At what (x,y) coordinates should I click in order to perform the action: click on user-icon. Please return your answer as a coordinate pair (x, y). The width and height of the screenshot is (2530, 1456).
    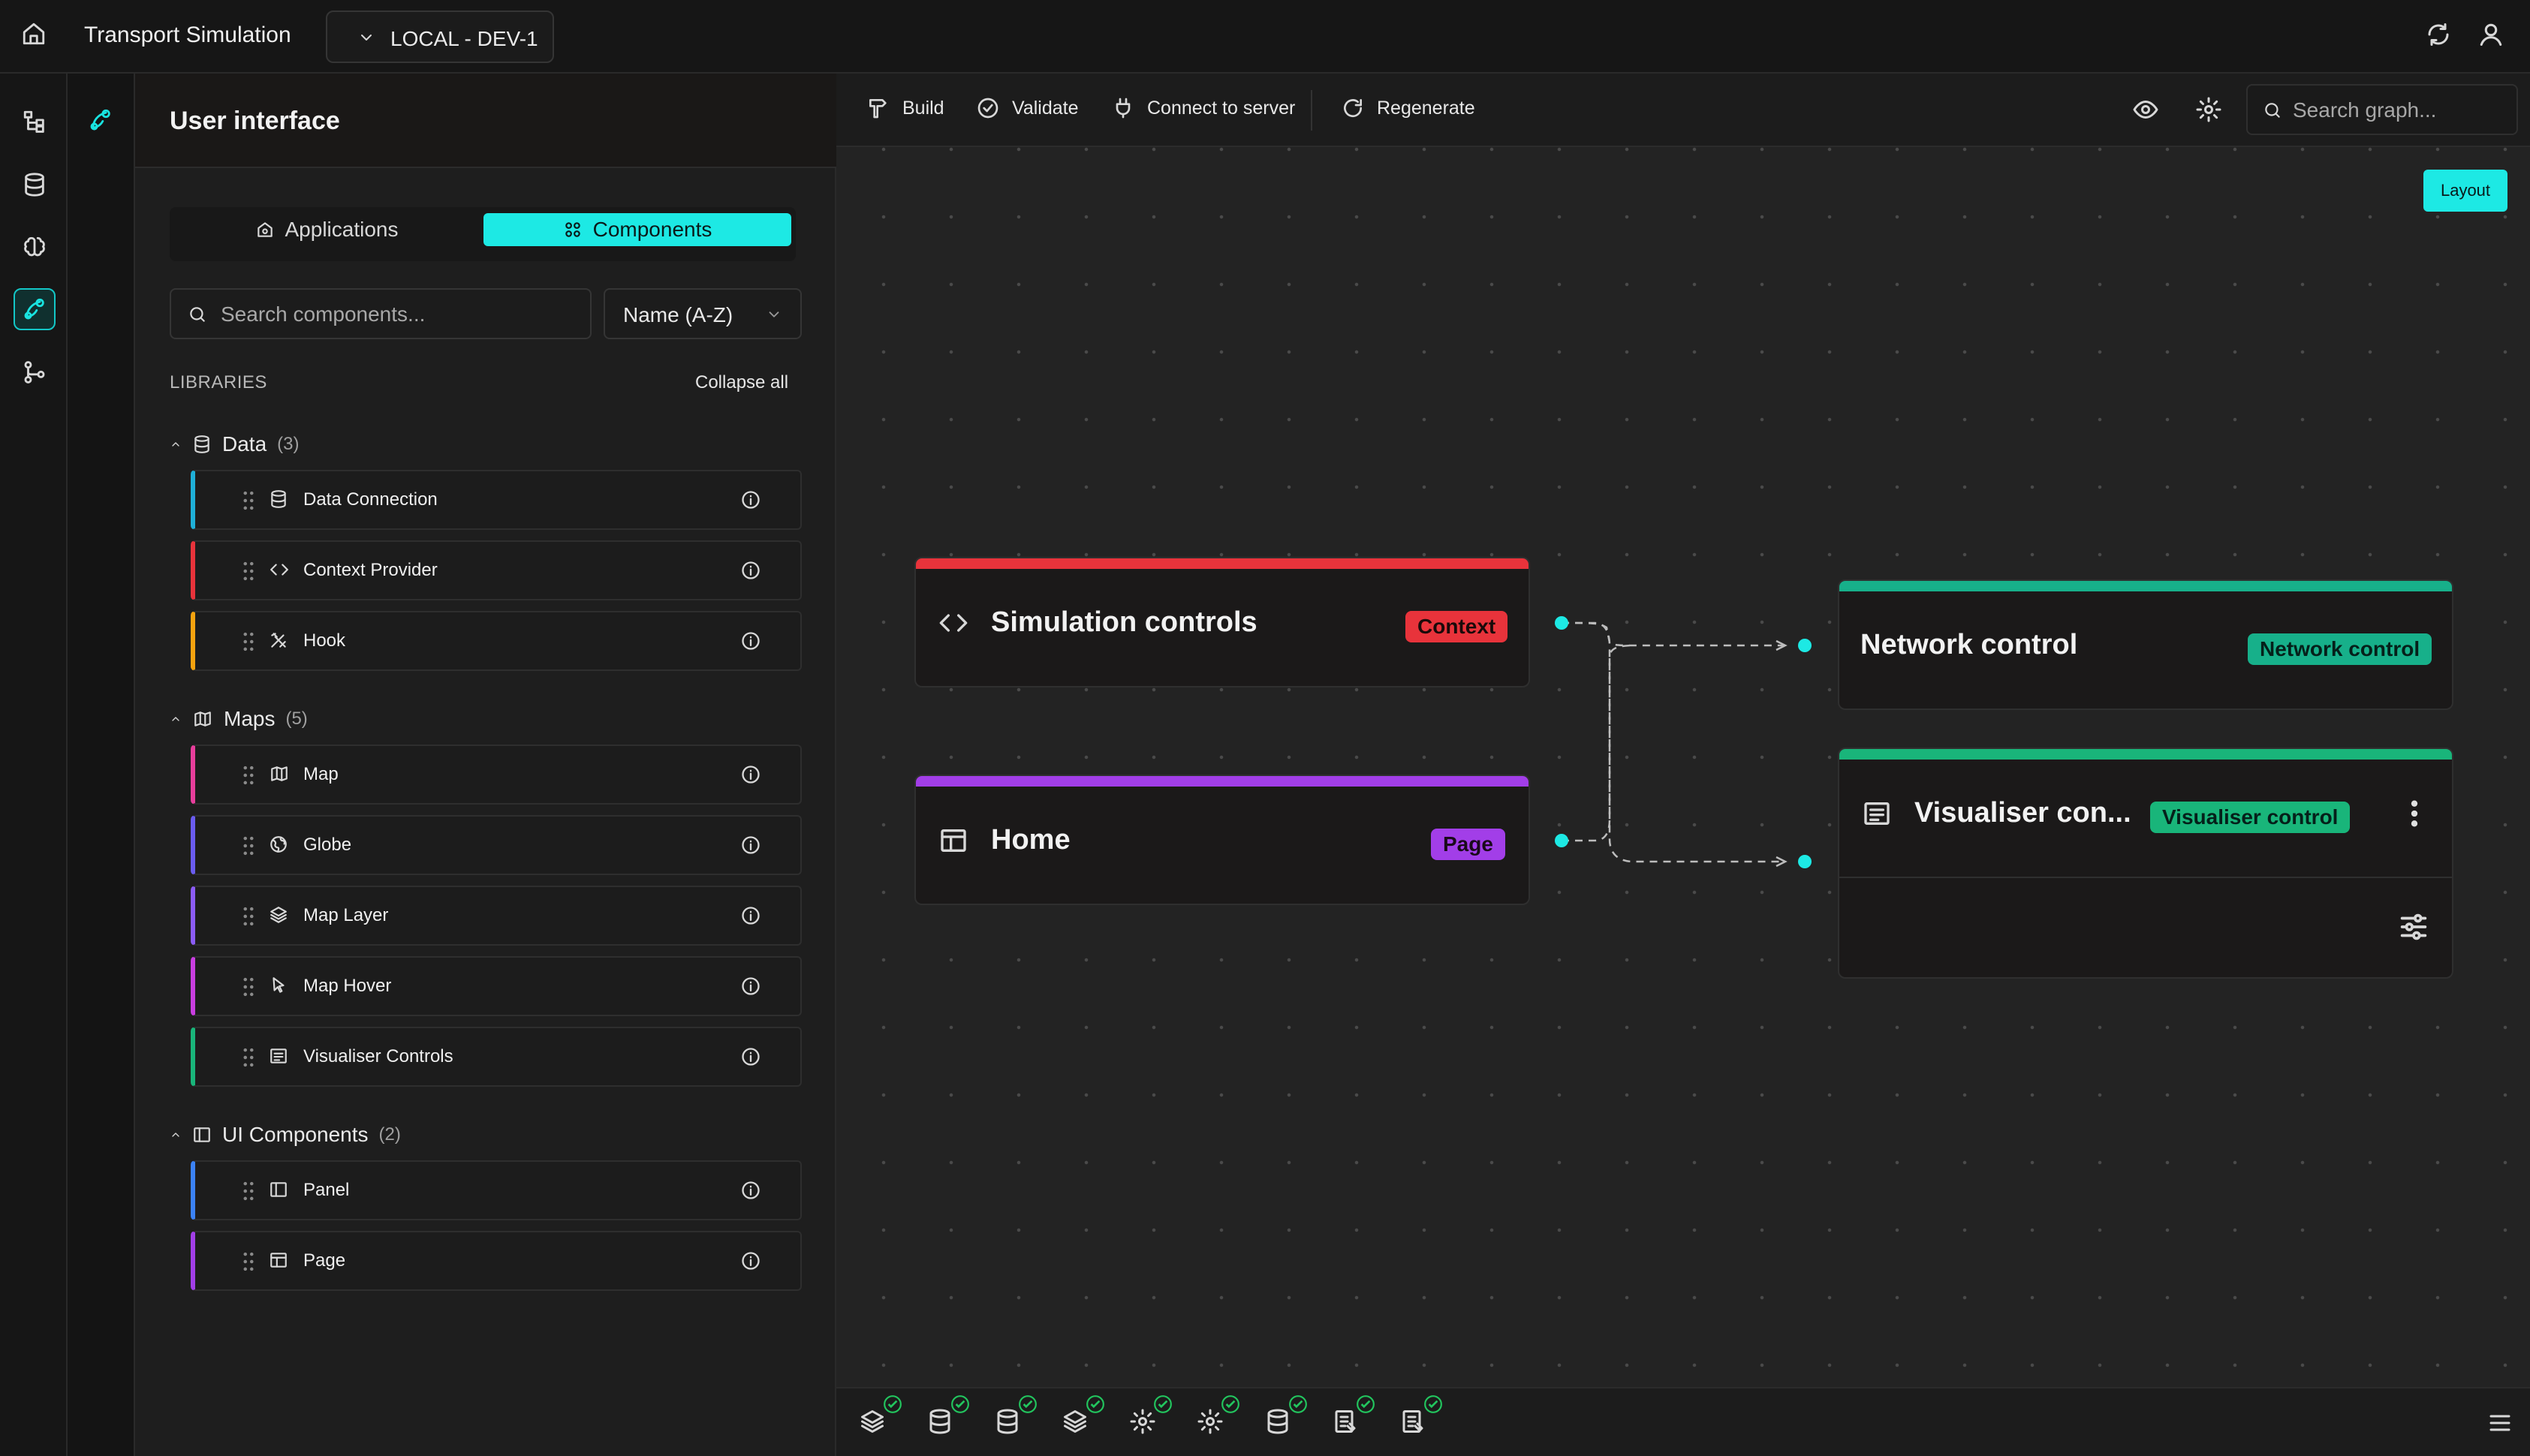
    Looking at the image, I should click on (2491, 34).